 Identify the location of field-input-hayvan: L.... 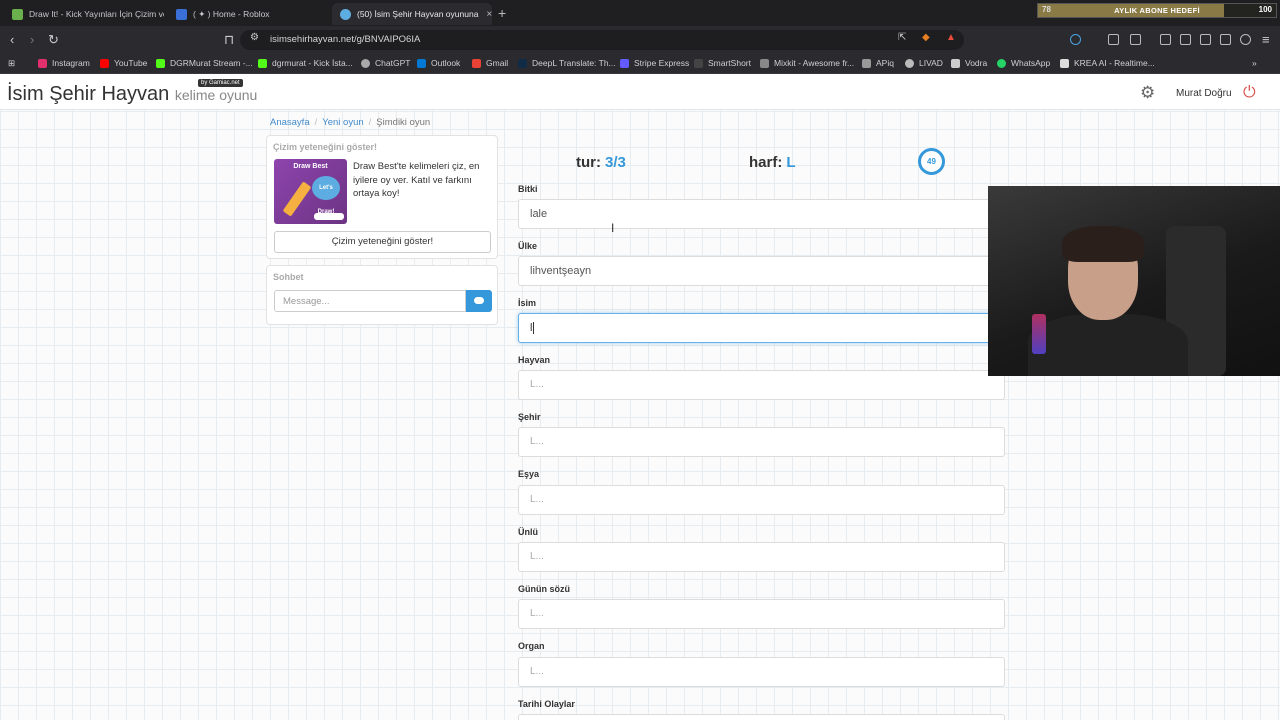
(761, 385).